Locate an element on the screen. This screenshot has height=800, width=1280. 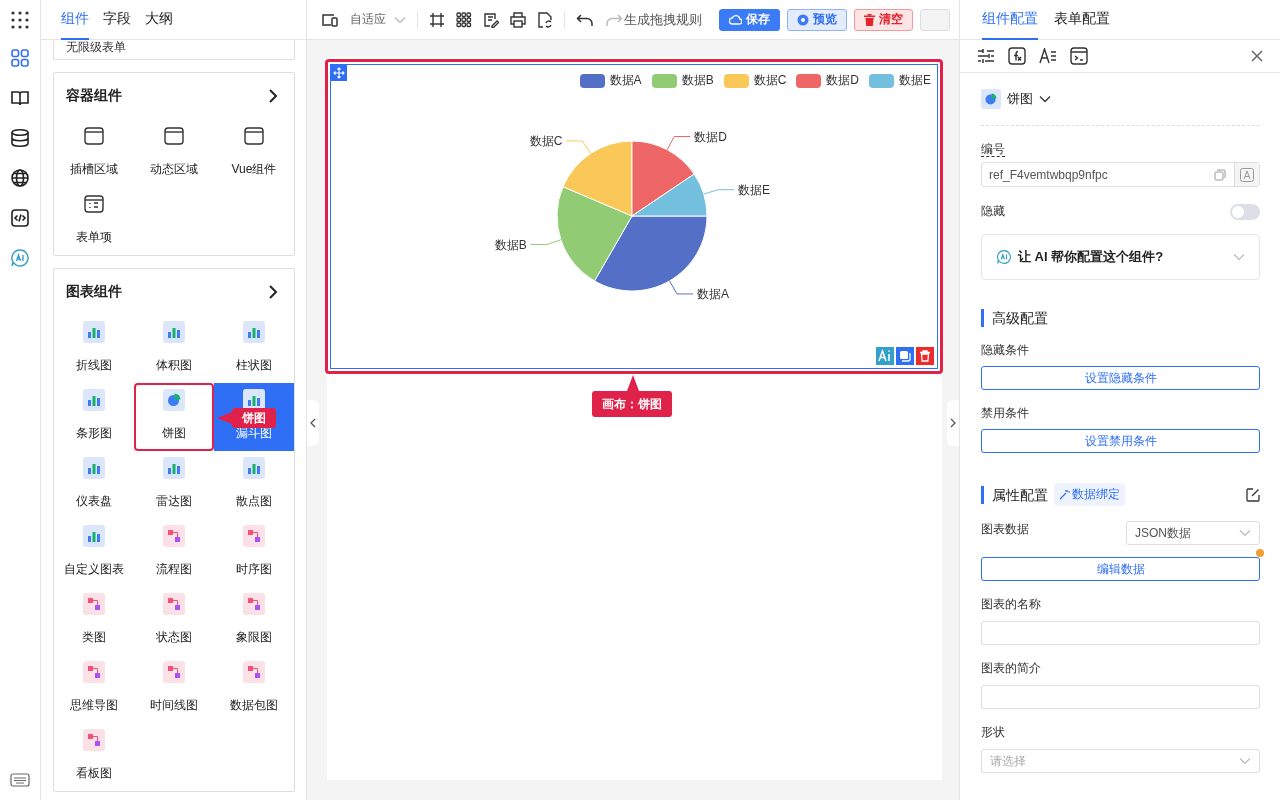
legend-item: 数据D is located at coordinates (827, 80).